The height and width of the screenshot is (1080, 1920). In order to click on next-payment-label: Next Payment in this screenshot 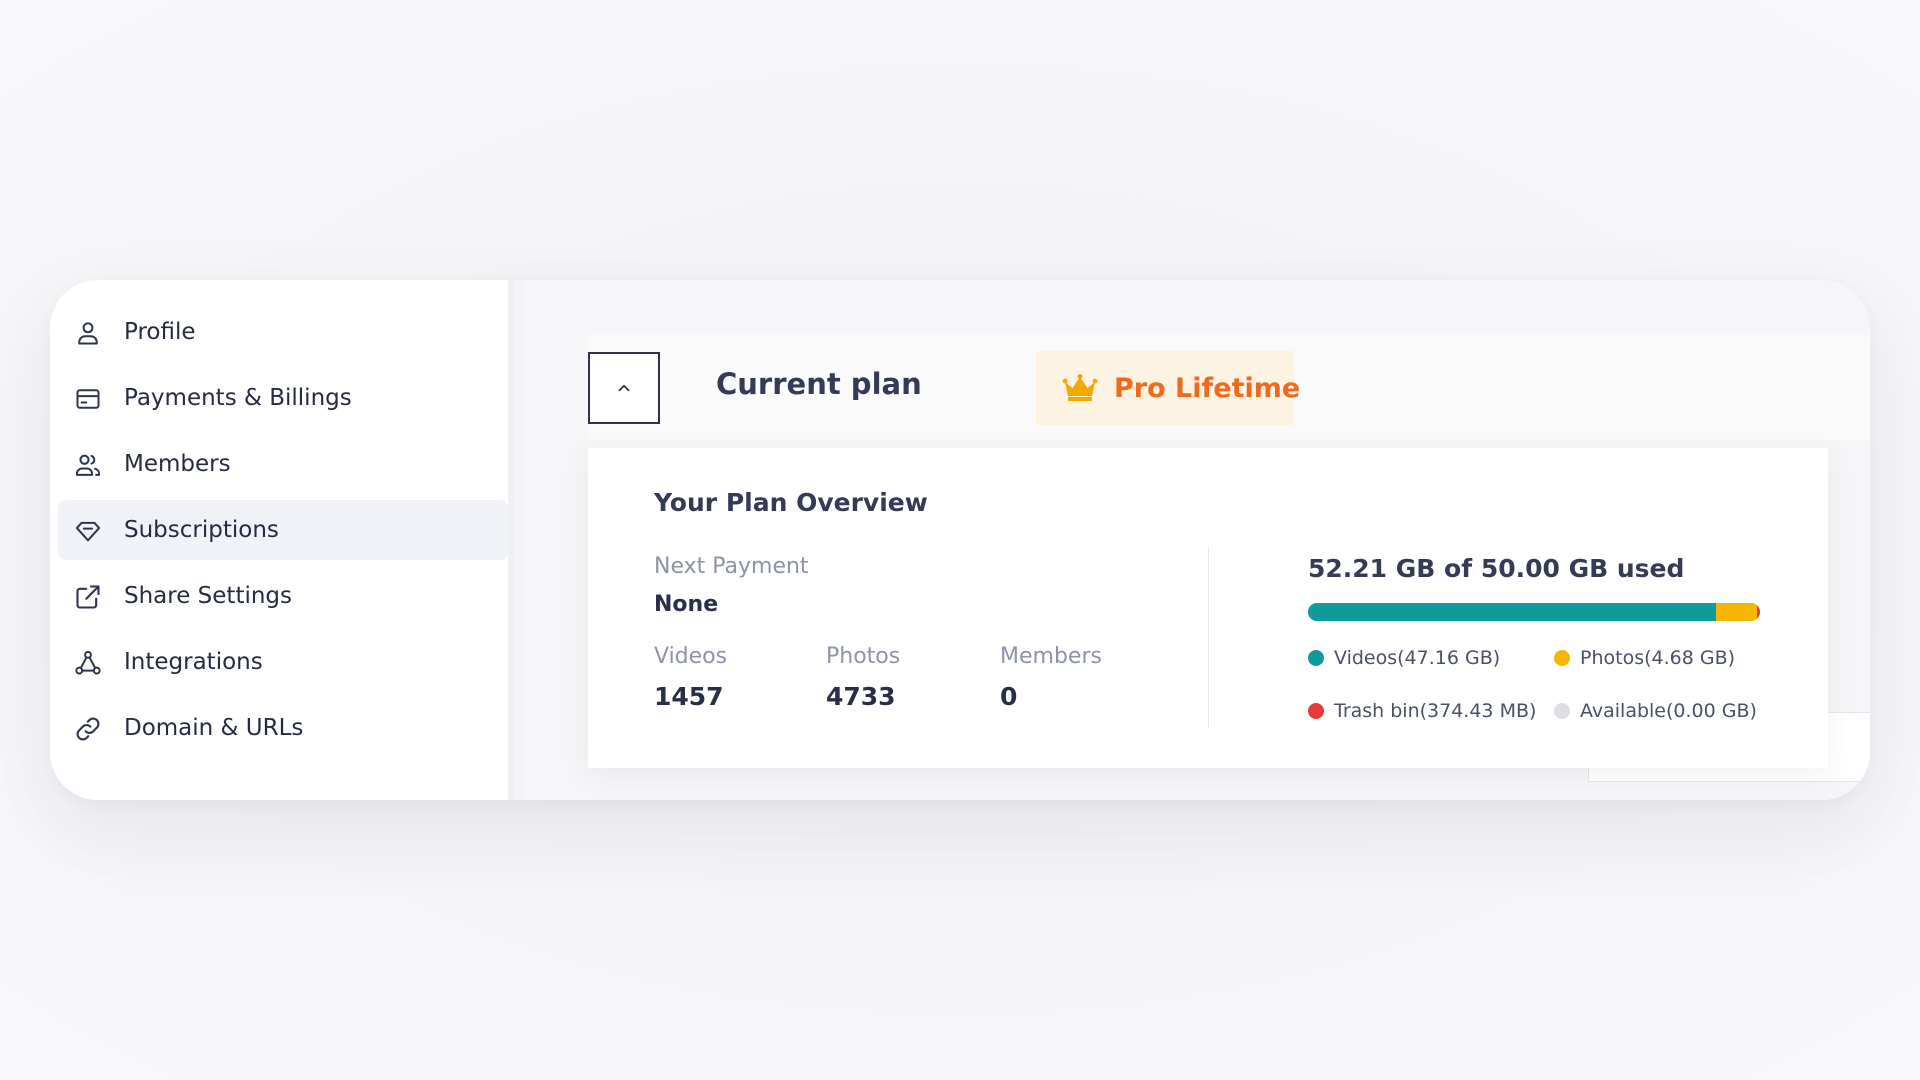, I will do `click(731, 566)`.